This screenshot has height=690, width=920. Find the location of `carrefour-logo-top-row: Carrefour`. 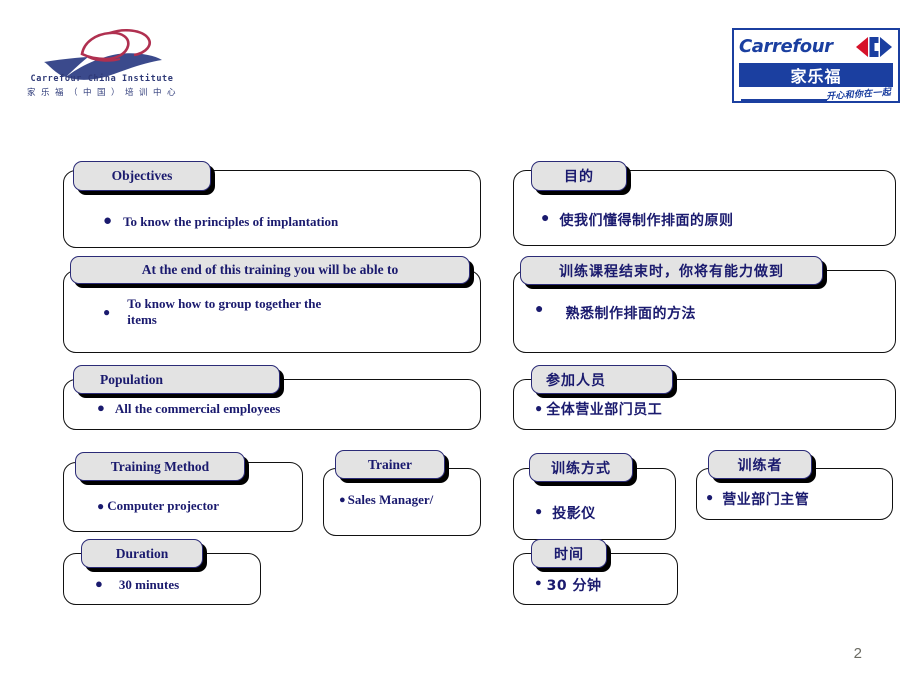

carrefour-logo-top-row: Carrefour is located at coordinates (816, 47).